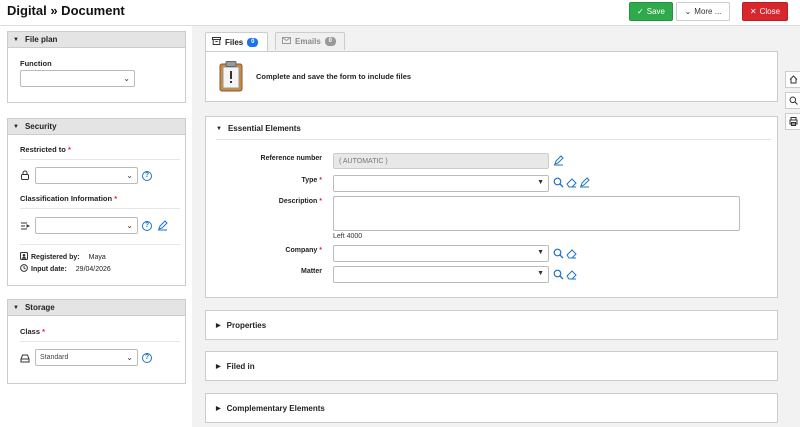  What do you see at coordinates (267, 180) in the screenshot?
I see `type-label: Type *` at bounding box center [267, 180].